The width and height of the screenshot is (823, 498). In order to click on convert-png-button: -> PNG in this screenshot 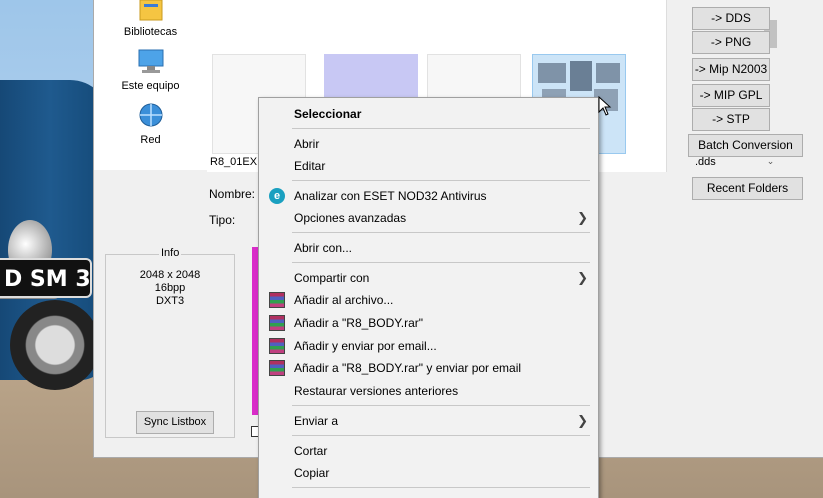, I will do `click(731, 42)`.